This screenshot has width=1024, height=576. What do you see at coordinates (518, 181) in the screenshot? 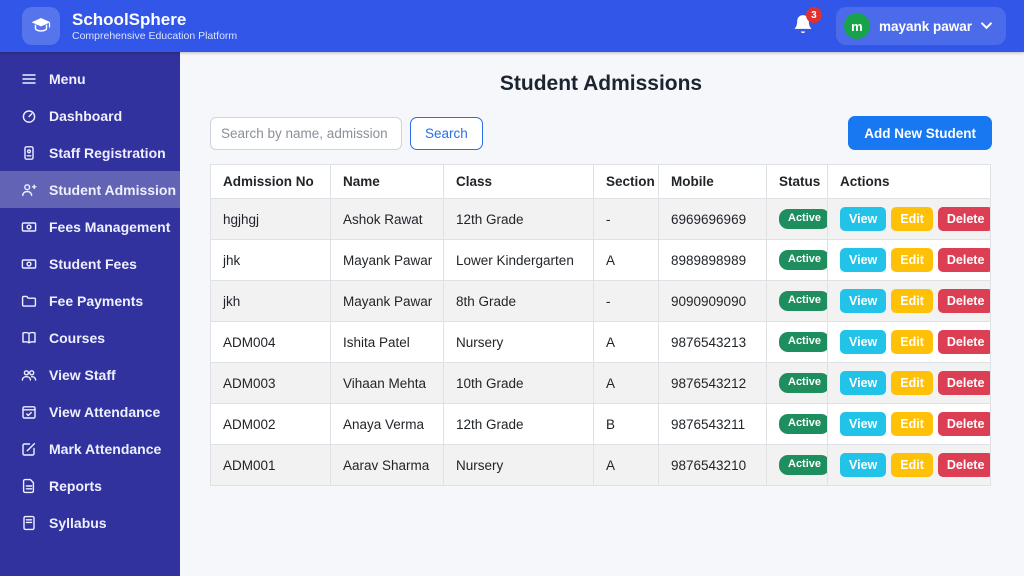
I see `column-header-class: Class` at bounding box center [518, 181].